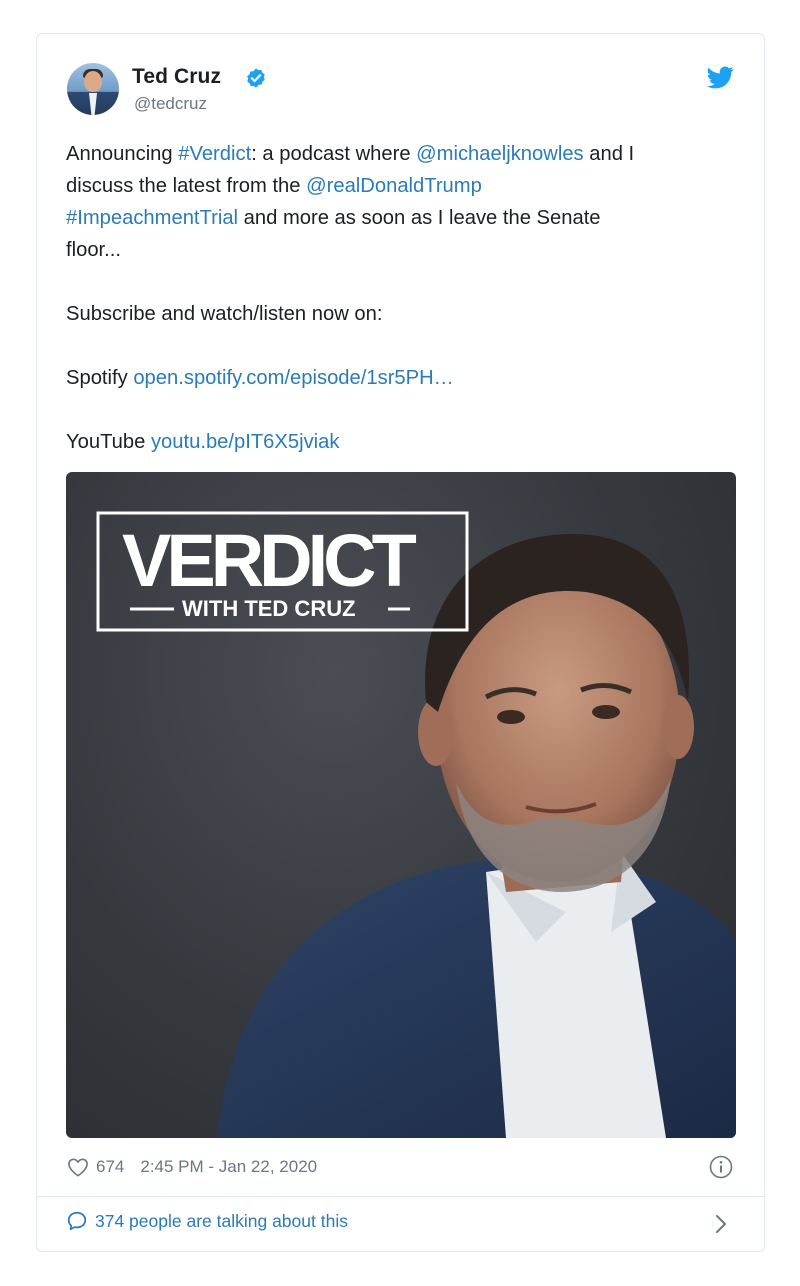 Image resolution: width=800 pixels, height=1286 pixels. I want to click on chevron-right-icon, so click(721, 1224).